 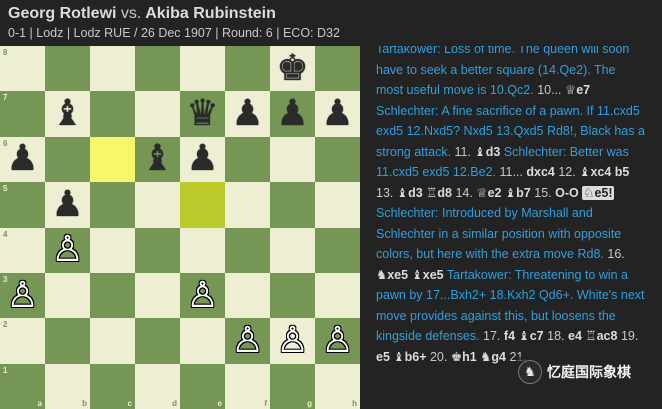 I want to click on square-d6: ♝, so click(x=157, y=159).